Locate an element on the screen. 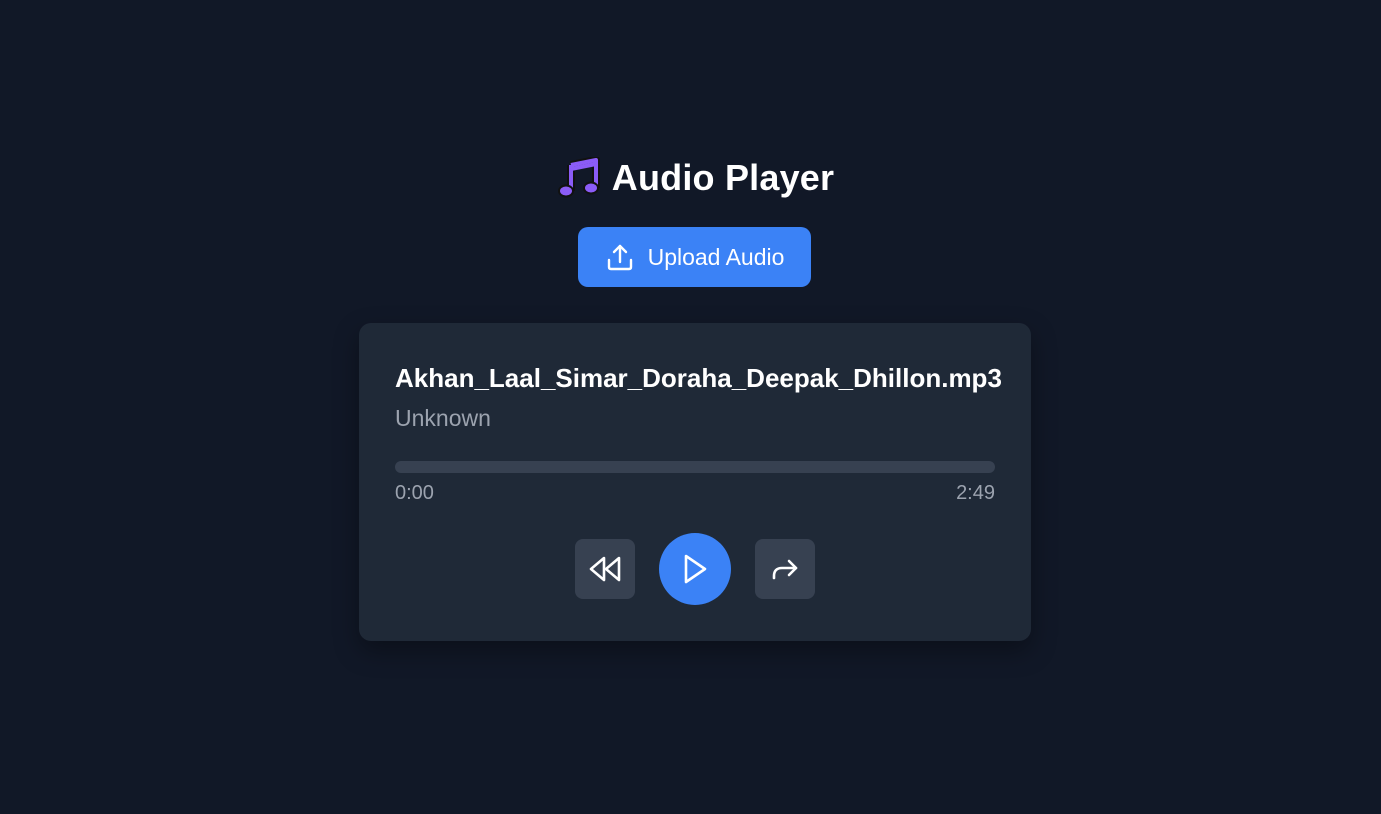 The width and height of the screenshot is (1381, 814). track-artist: Unknown is located at coordinates (443, 418).